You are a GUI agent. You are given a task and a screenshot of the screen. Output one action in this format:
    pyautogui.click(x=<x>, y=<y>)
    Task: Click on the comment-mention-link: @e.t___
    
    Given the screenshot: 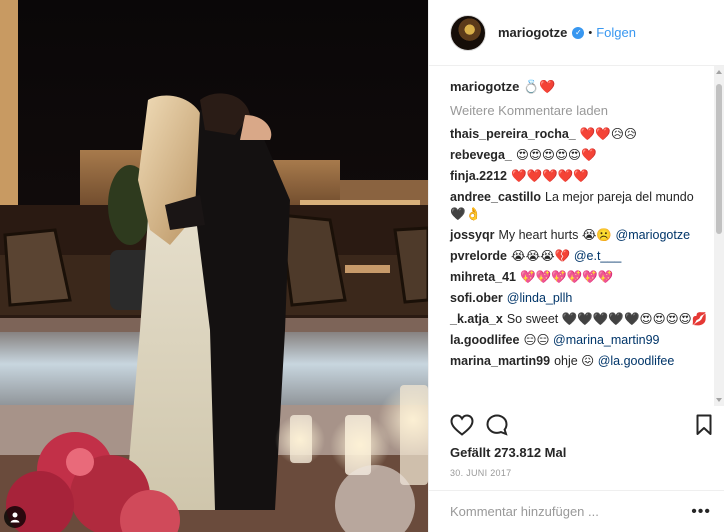 What is the action you would take?
    pyautogui.click(x=597, y=256)
    